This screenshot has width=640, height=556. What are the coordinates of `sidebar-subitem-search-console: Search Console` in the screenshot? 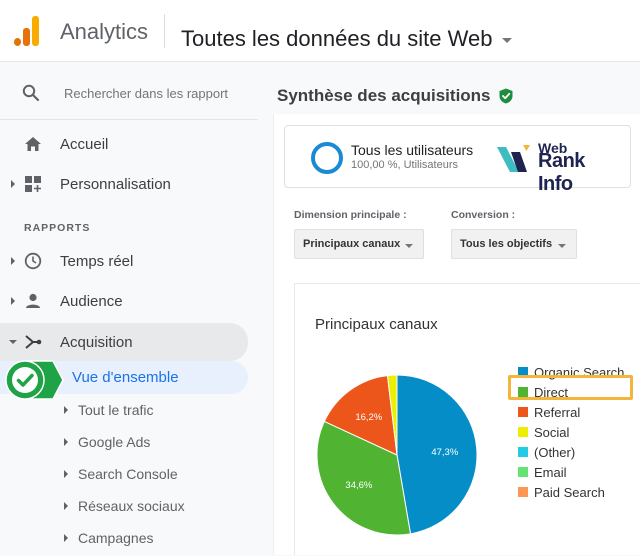 It's located at (121, 474).